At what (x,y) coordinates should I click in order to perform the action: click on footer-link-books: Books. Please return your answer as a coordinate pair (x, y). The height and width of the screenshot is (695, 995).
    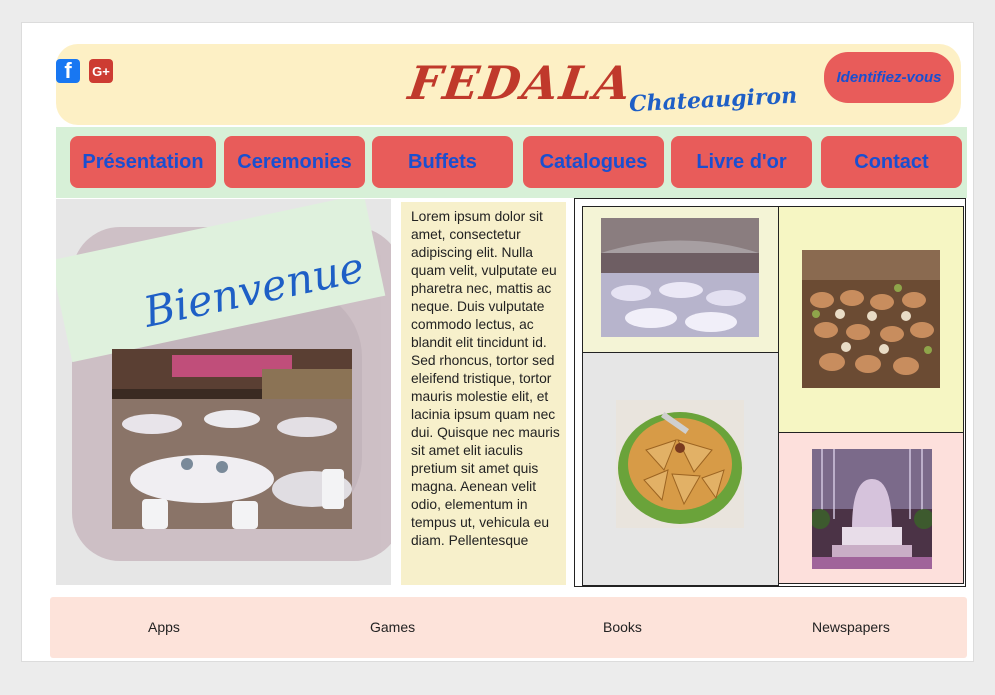
    Looking at the image, I should click on (622, 627).